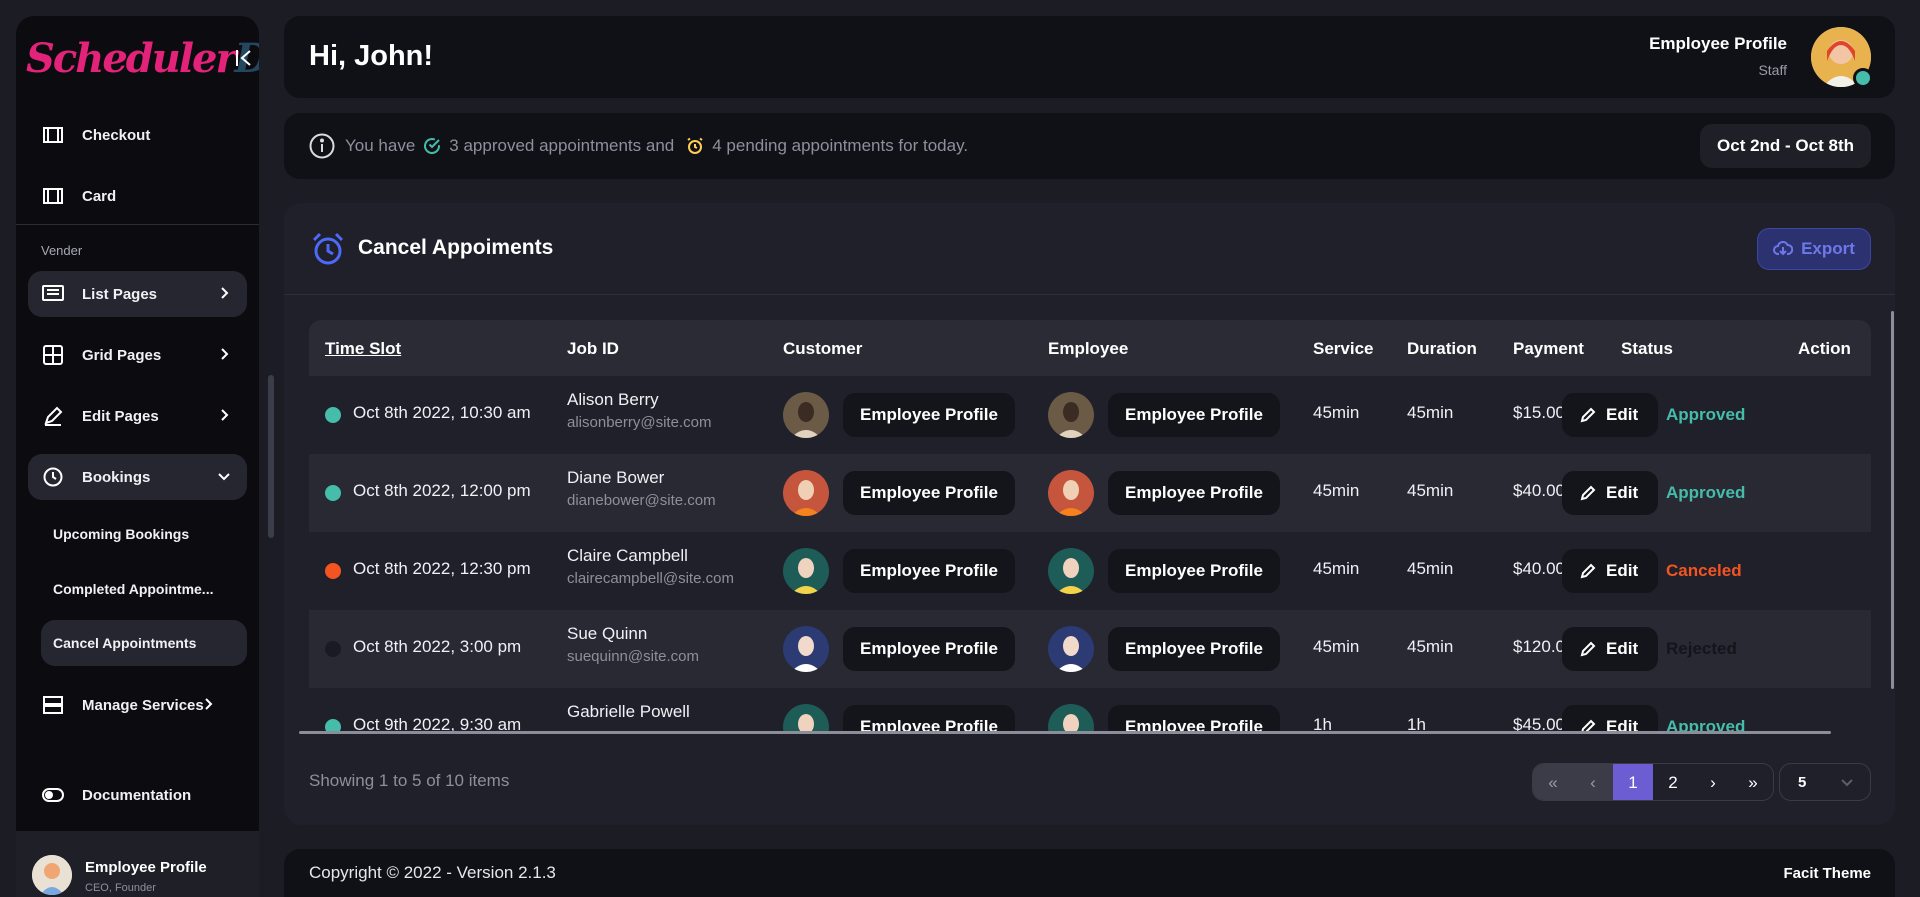  Describe the element at coordinates (1539, 412) in the screenshot. I see `payment: $15.00` at that location.